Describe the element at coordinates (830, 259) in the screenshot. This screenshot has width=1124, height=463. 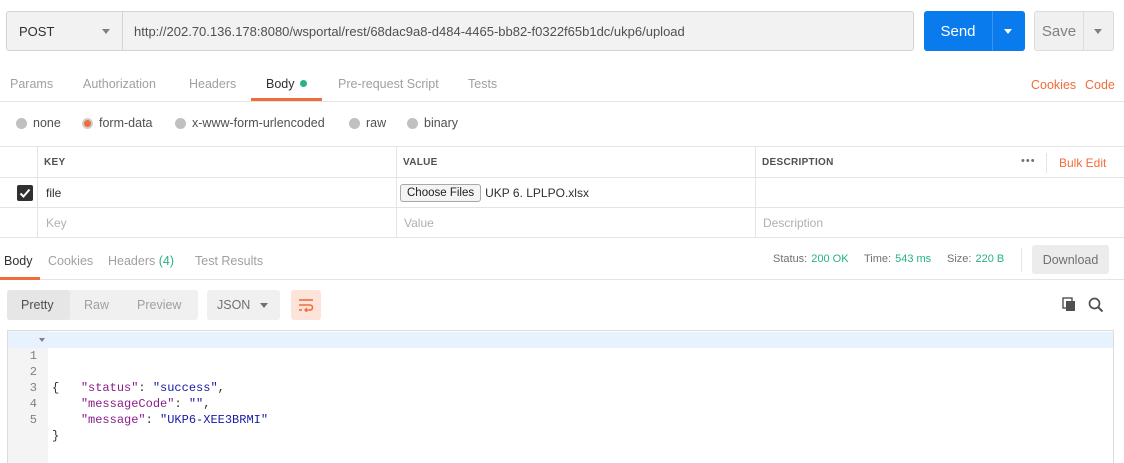
I see `status-value: 200 OK` at that location.